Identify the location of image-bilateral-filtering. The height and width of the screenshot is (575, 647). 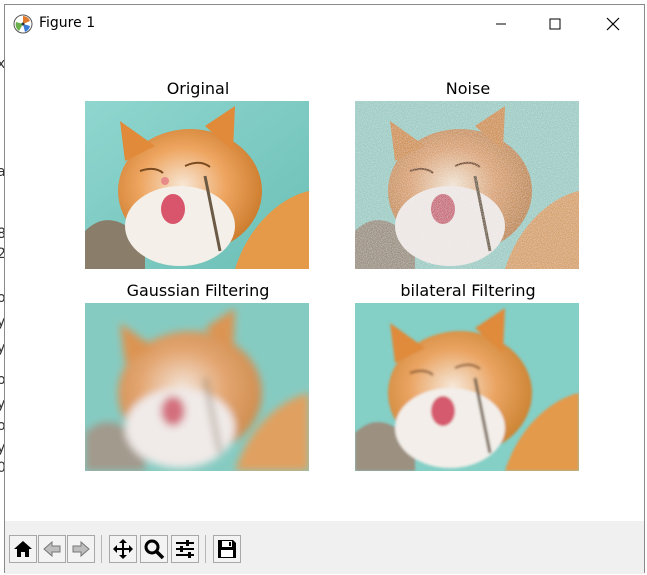
(467, 387).